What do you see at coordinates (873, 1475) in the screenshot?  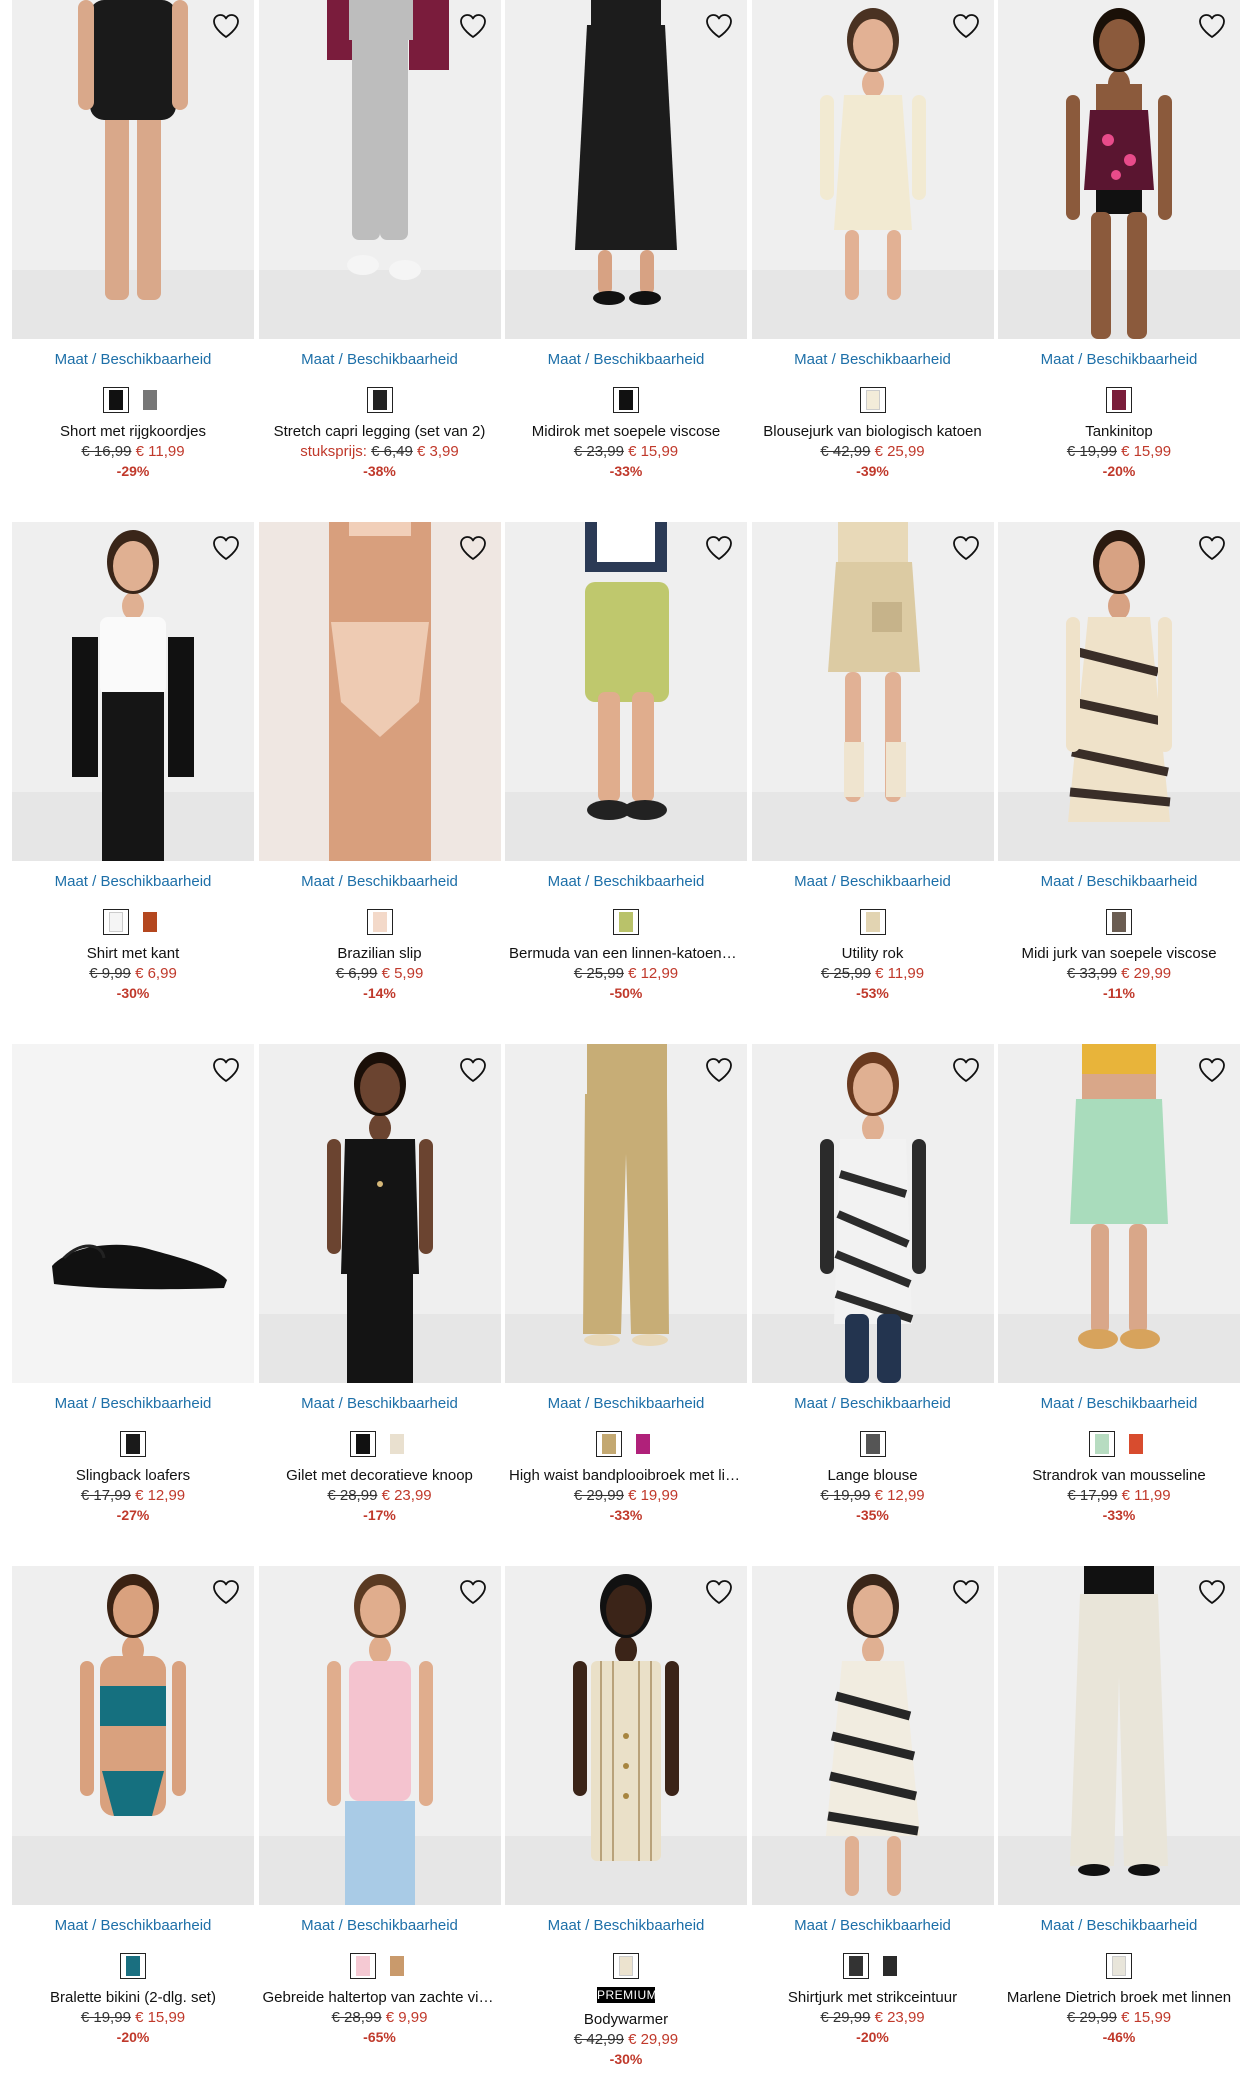 I see `product-name: Lange blouse` at bounding box center [873, 1475].